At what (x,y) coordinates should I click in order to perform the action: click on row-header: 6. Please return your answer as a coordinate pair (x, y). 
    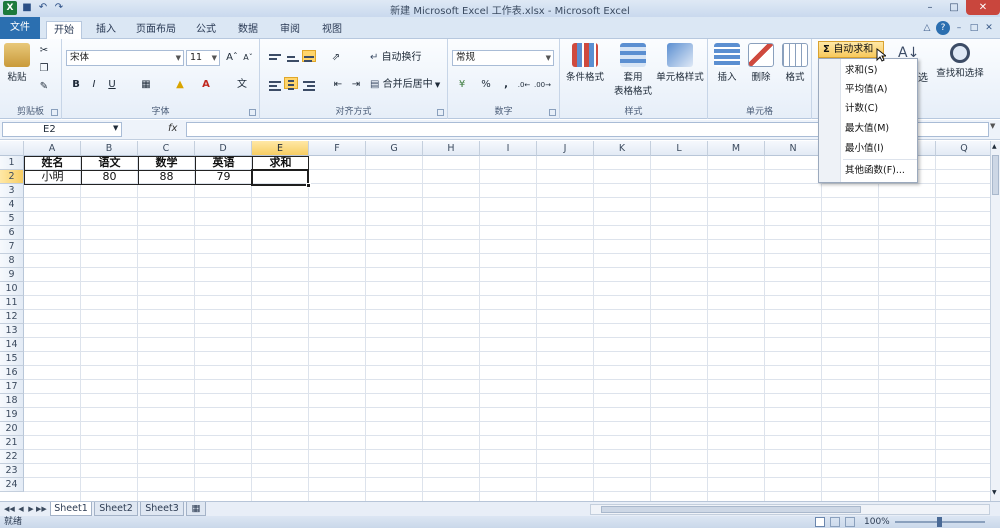
    Looking at the image, I should click on (12, 233).